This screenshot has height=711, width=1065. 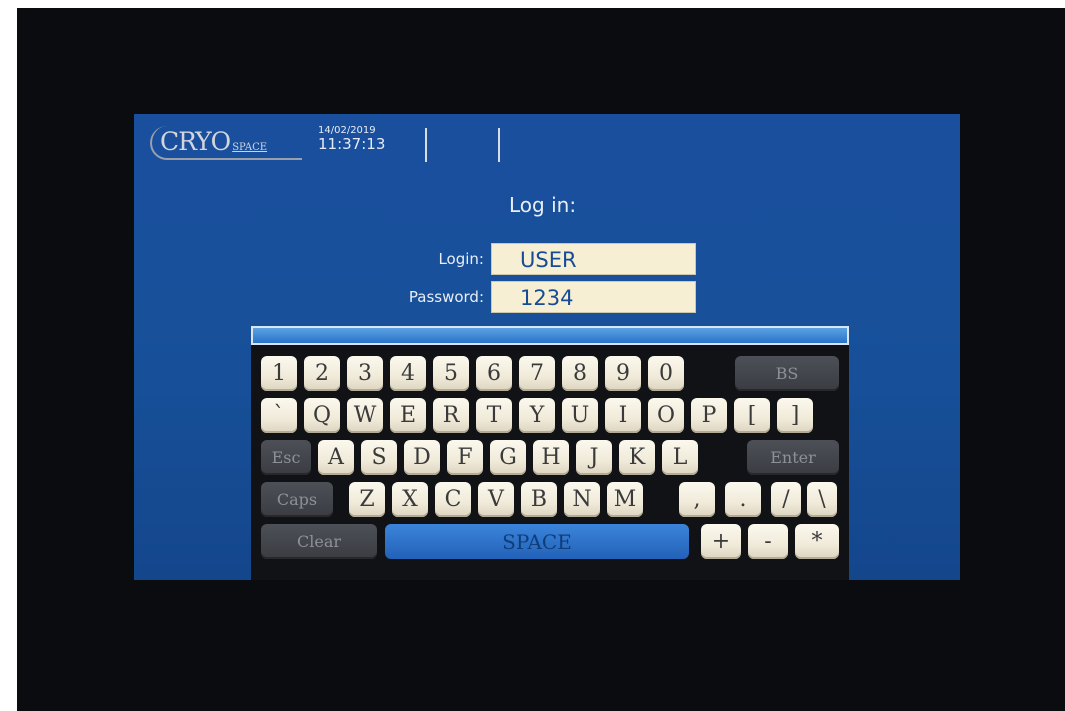 I want to click on key-minus: -, so click(x=768, y=541).